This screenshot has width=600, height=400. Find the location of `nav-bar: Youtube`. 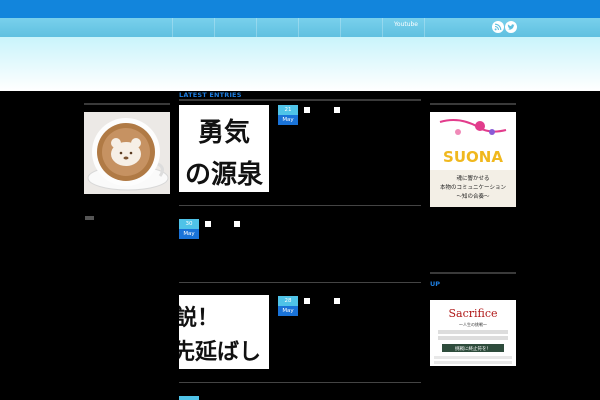

nav-bar: Youtube is located at coordinates (300, 27).